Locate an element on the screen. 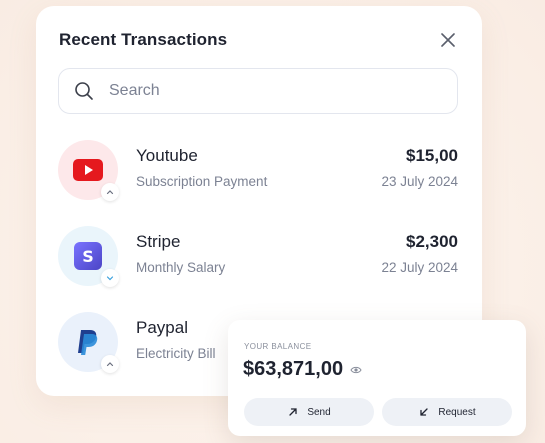  eye-icon is located at coordinates (356, 370).